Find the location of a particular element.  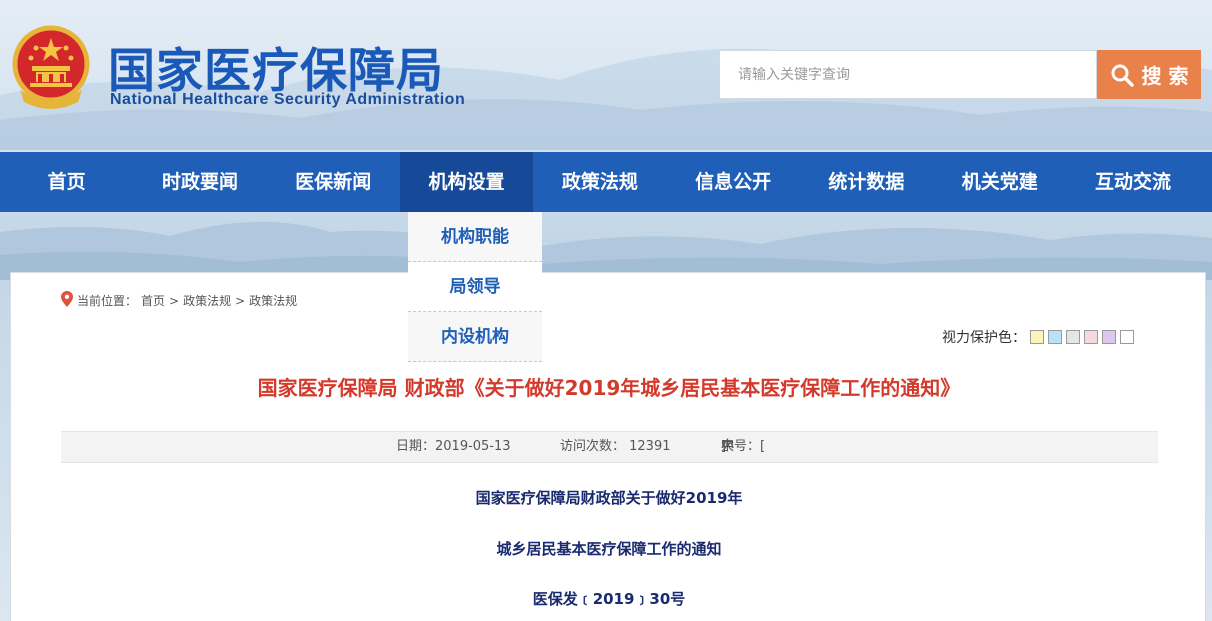

search-button: 搜 索 is located at coordinates (1149, 74).